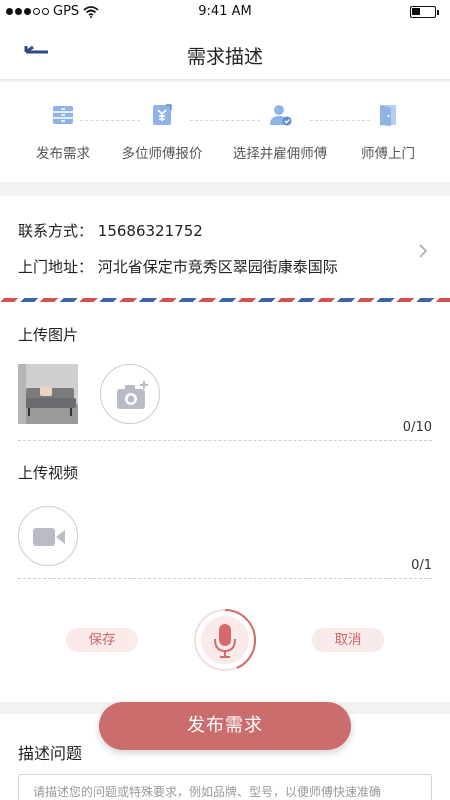  I want to click on step-arrive: 师傅上门, so click(388, 132).